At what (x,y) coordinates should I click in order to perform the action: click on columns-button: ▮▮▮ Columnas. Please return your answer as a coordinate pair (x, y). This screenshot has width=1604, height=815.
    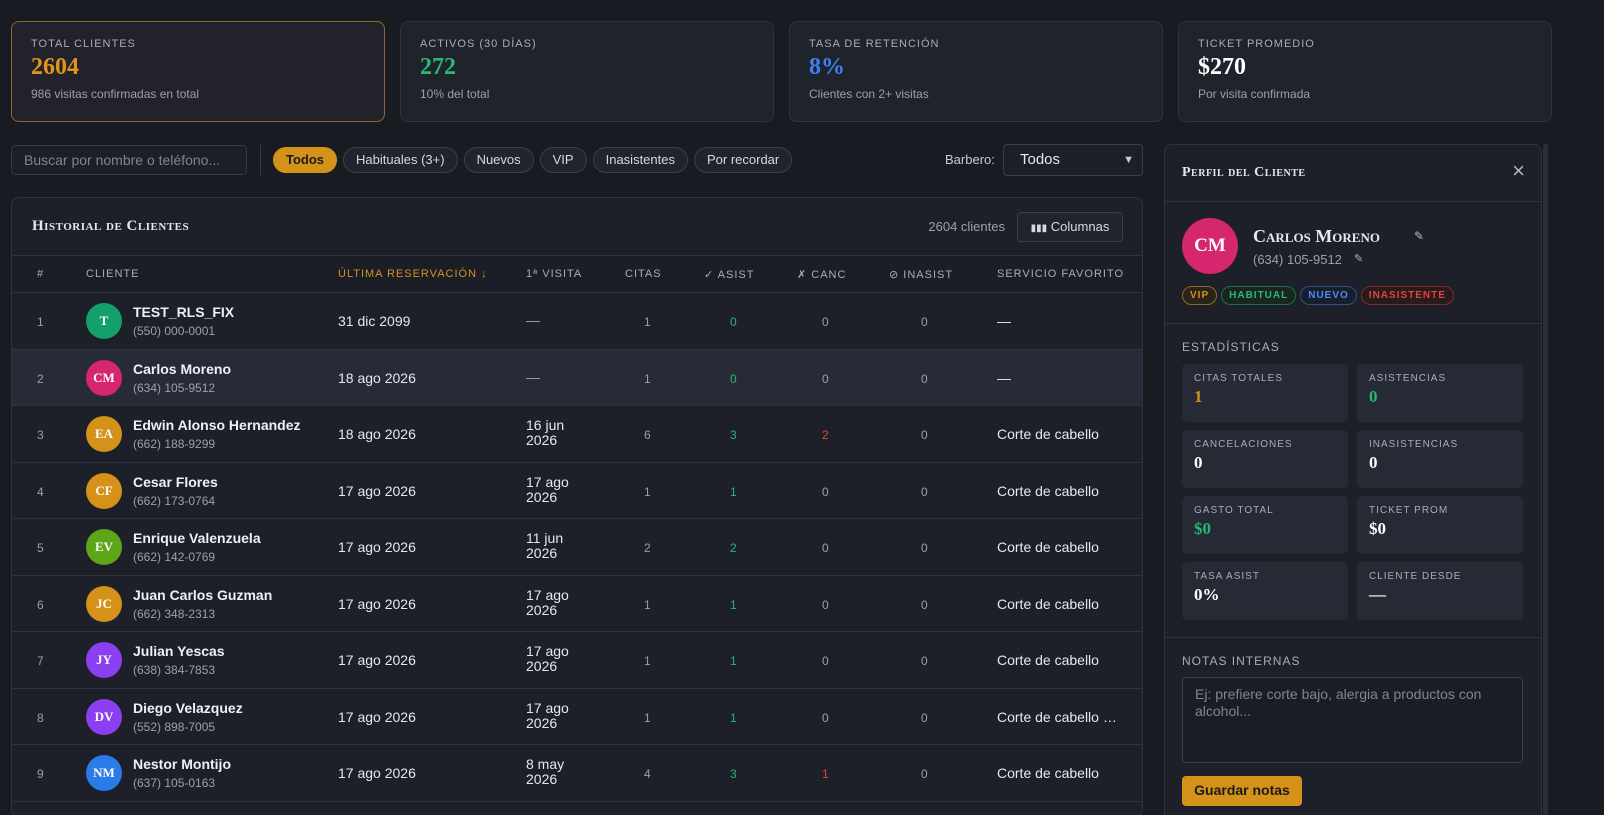
    Looking at the image, I should click on (1070, 227).